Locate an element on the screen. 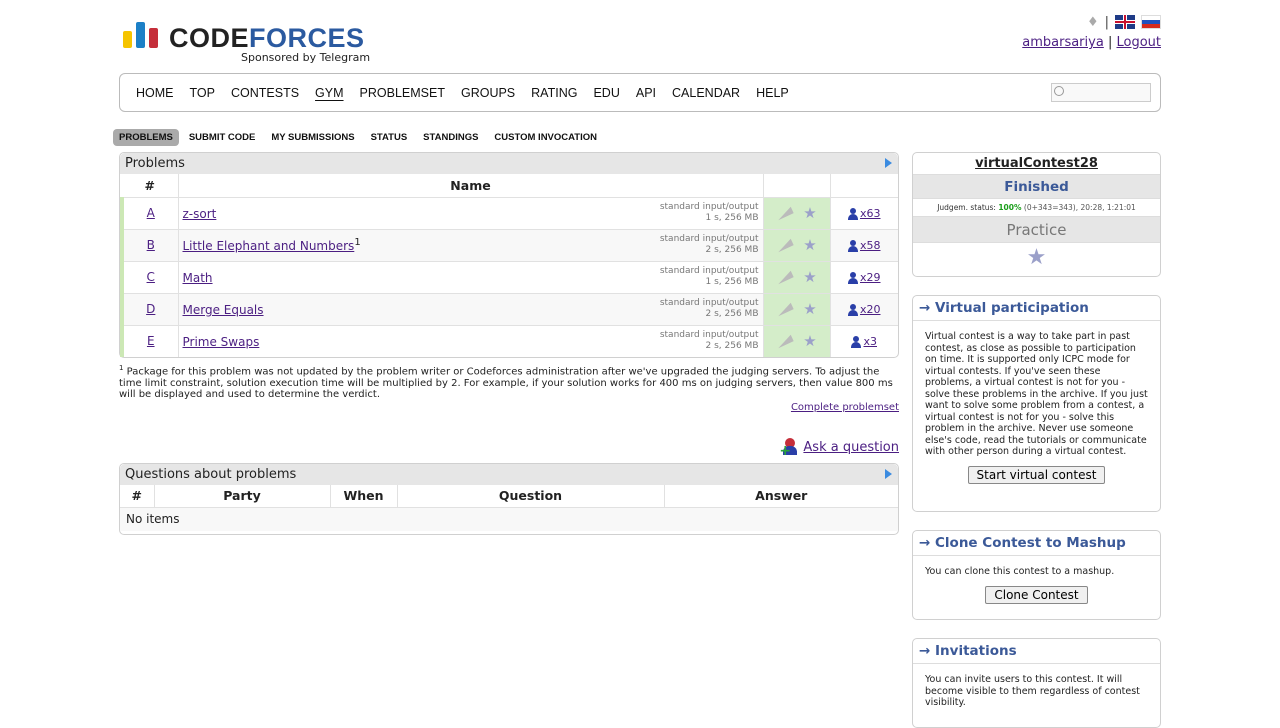 The height and width of the screenshot is (728, 1280). problem-name-link: Math is located at coordinates (198, 278).